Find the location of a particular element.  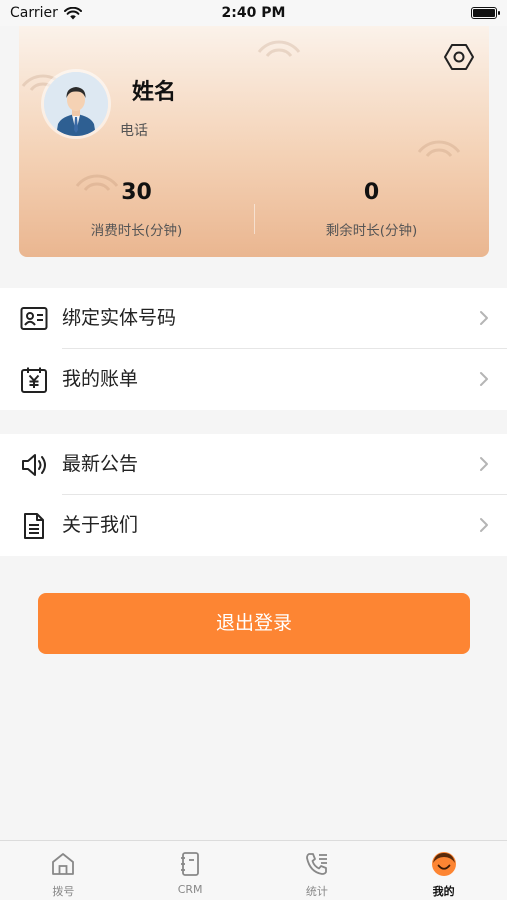

menu-item-about-us: 关于我们 is located at coordinates (253, 525).